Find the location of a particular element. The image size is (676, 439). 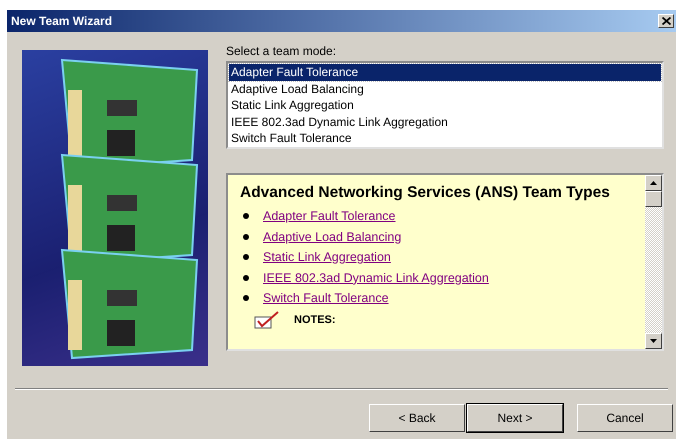

close-icon is located at coordinates (666, 21).